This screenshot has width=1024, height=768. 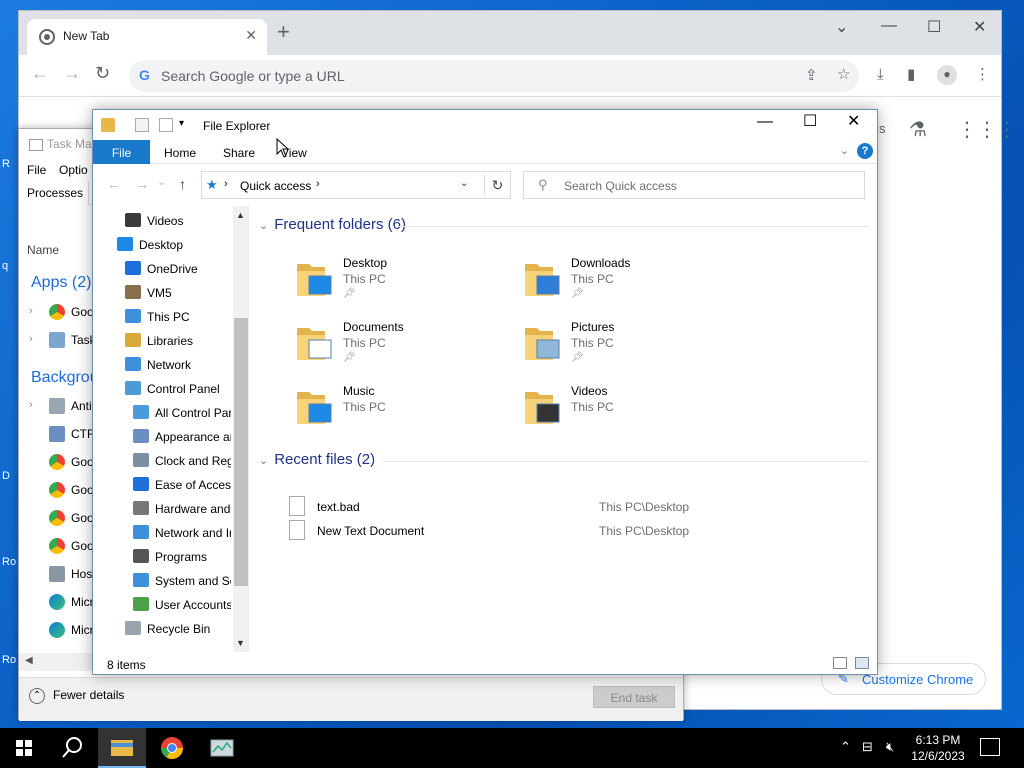 I want to click on nav-item: This PC, so click(x=178, y=317).